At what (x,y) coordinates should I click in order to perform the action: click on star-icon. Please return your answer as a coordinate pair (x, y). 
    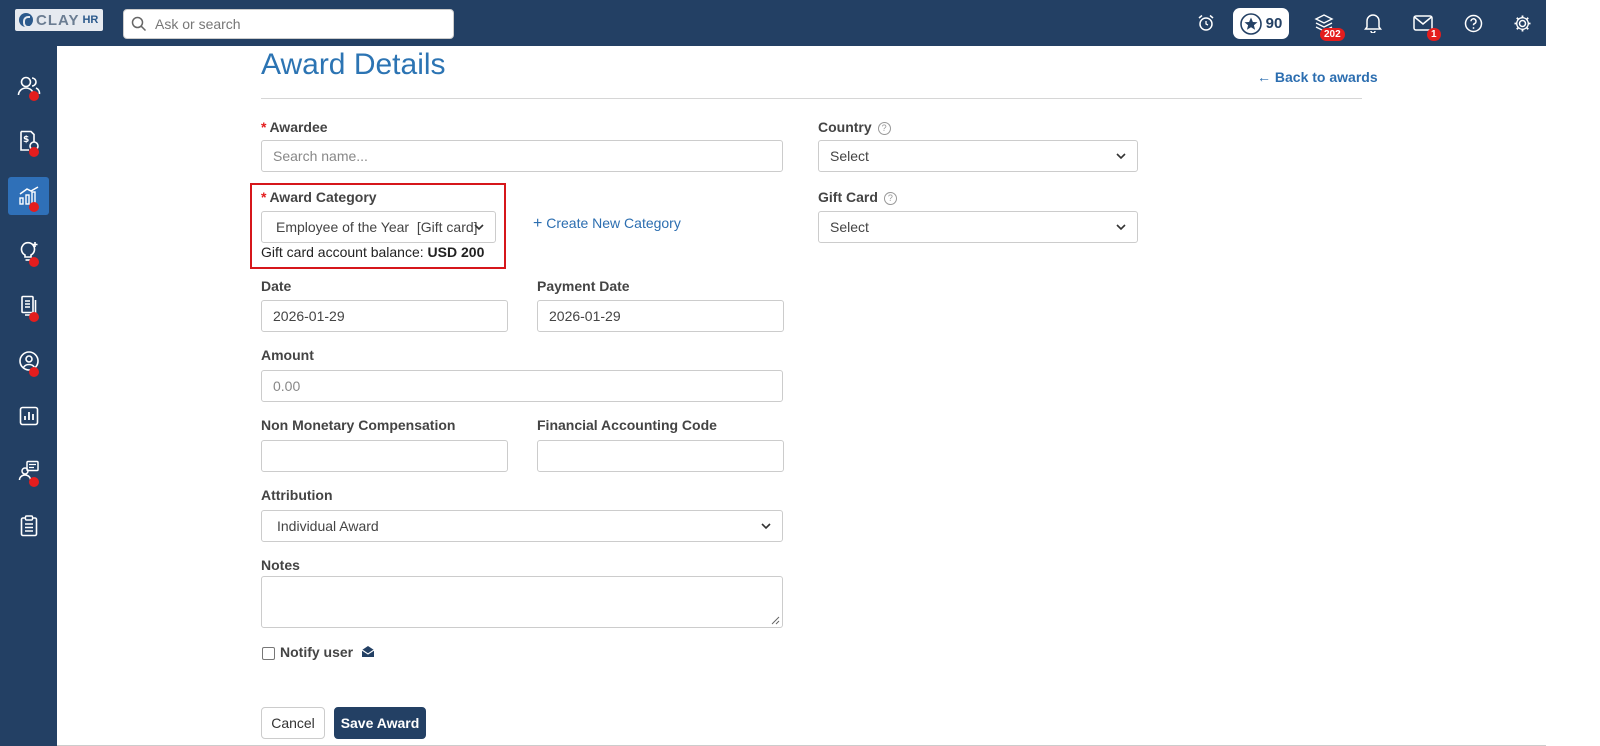
    Looking at the image, I should click on (1250, 23).